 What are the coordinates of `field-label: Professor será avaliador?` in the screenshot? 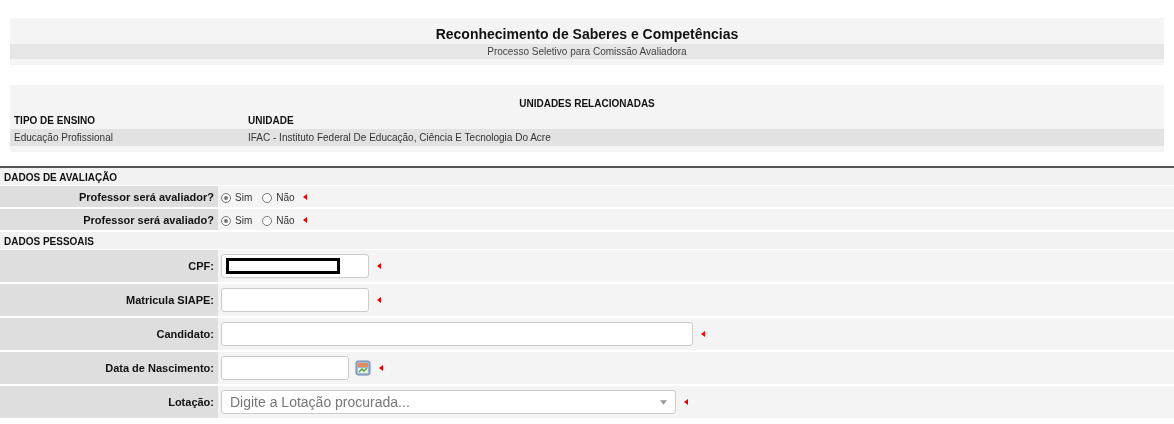 It's located at (109, 196).